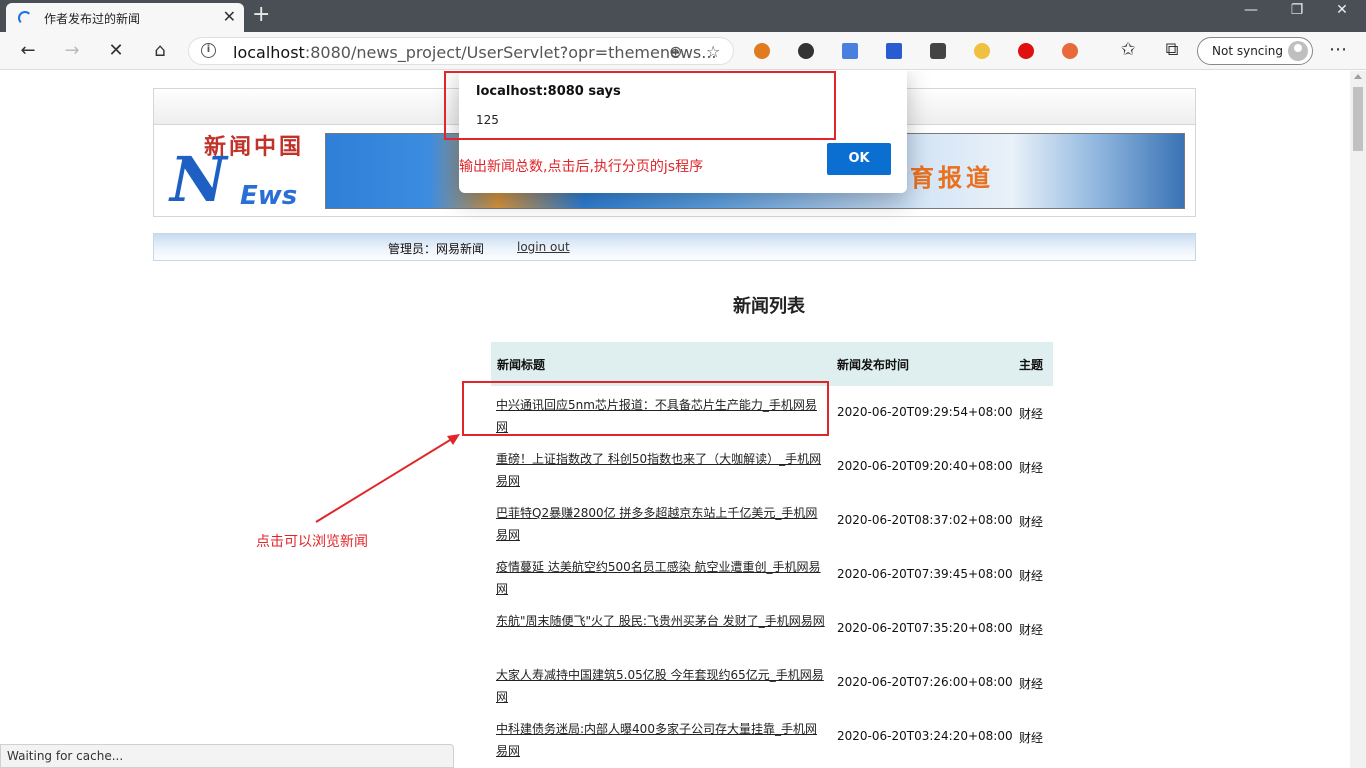  What do you see at coordinates (925, 682) in the screenshot?
I see `news-date: 2020-06-20T07:26:00+08:00` at bounding box center [925, 682].